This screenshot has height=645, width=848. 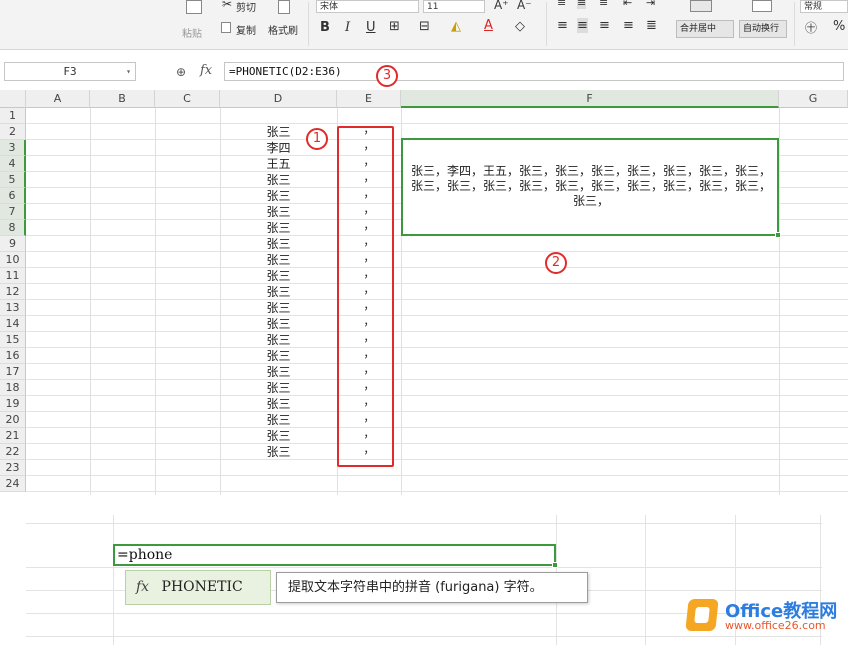 I want to click on clear-format-icon: ◇, so click(x=520, y=26).